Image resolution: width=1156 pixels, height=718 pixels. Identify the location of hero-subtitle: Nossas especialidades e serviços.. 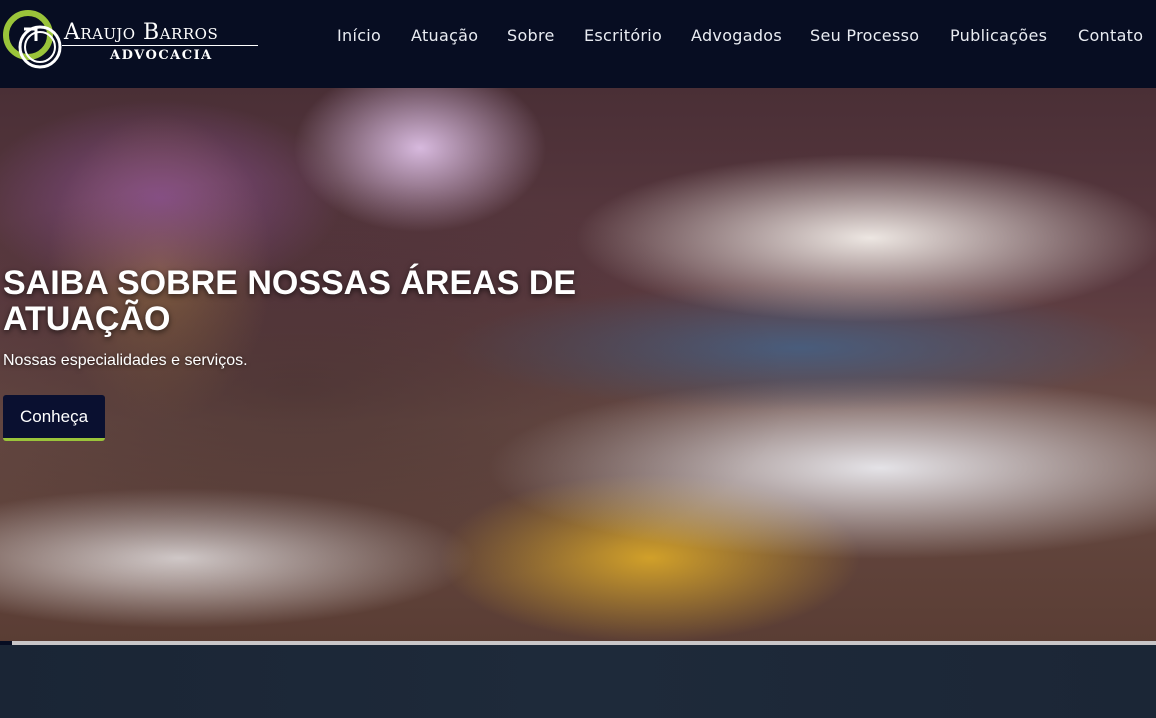
(125, 360).